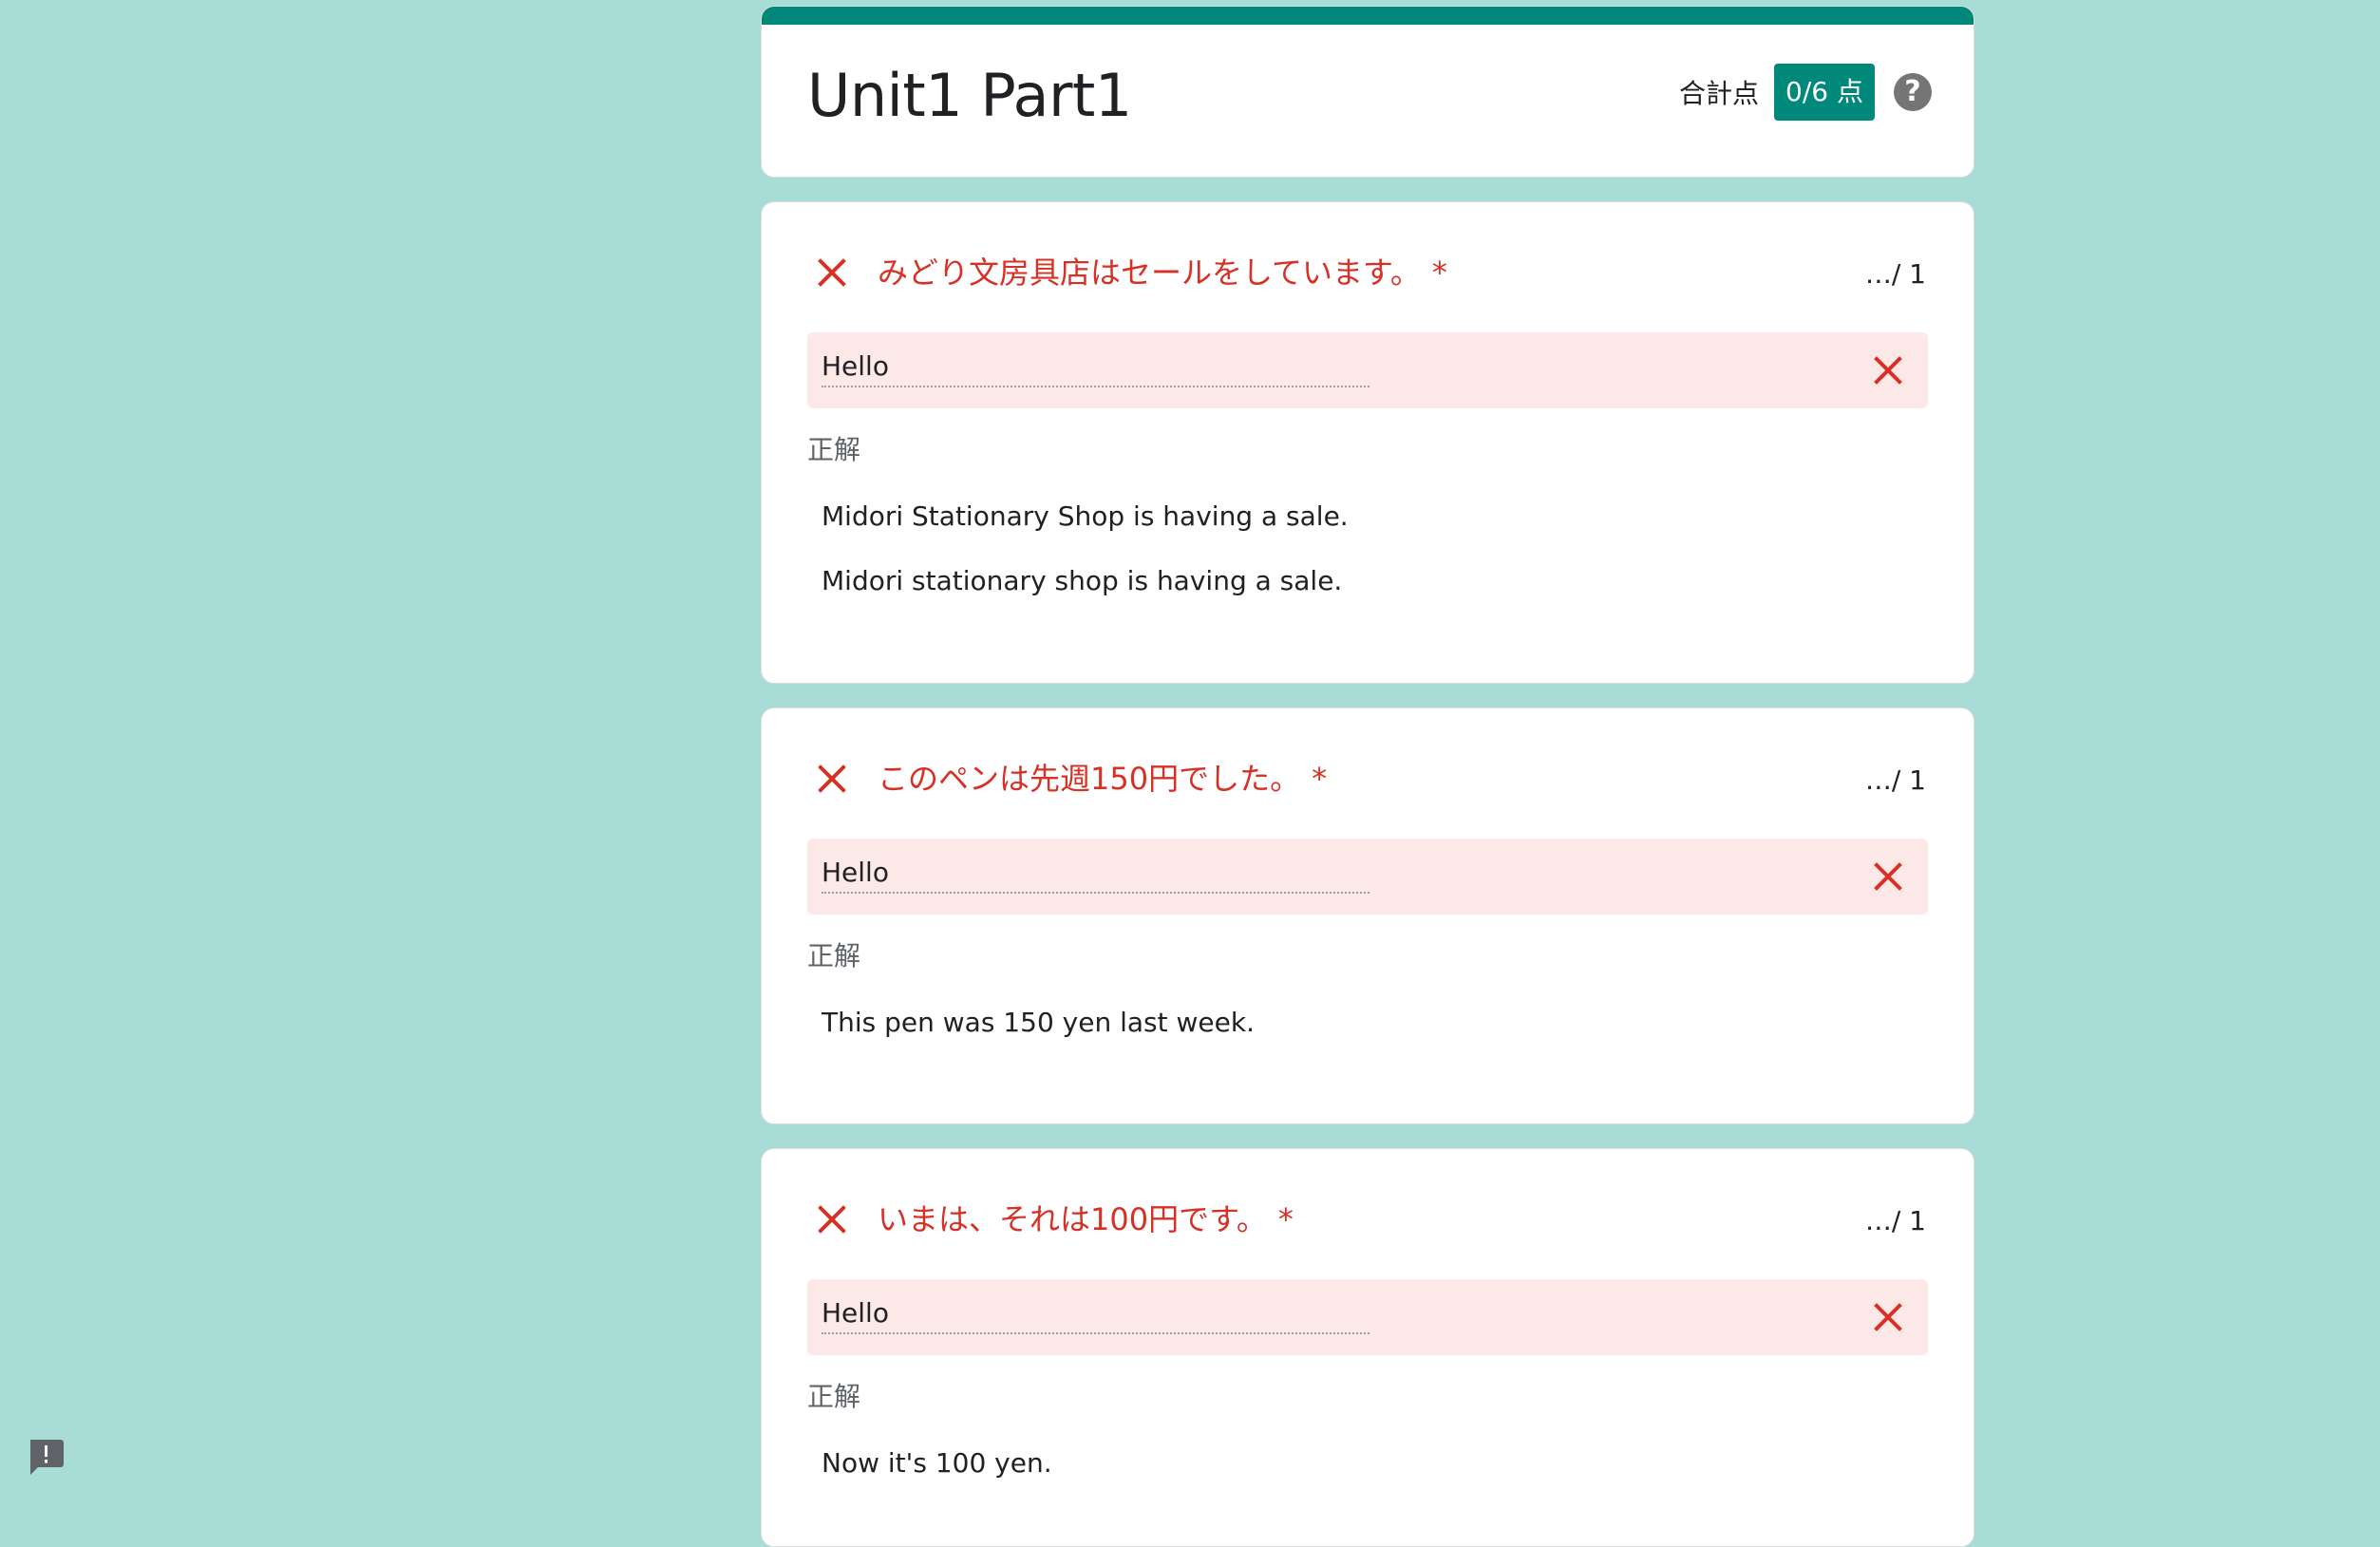  Describe the element at coordinates (1367, 1219) in the screenshot. I see `question-header: いまは、それは100円です。 * …/ 1` at that location.